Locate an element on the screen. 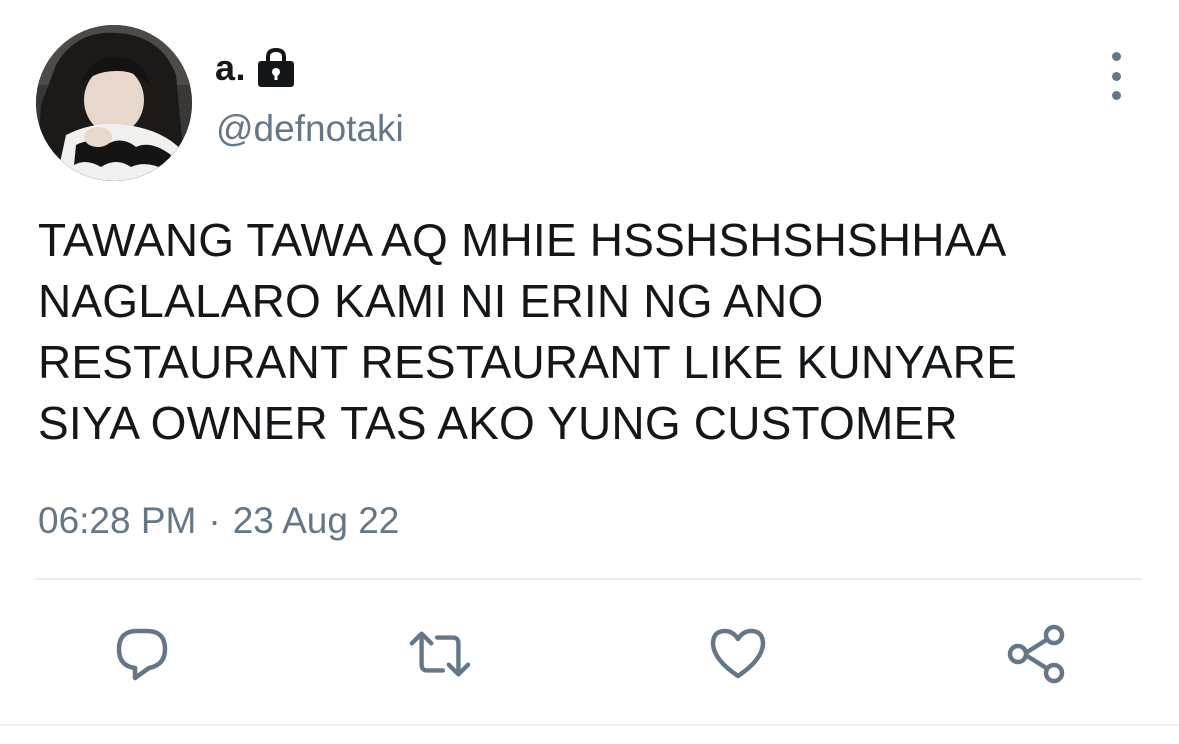 The width and height of the screenshot is (1179, 744). reply-icon is located at coordinates (142, 654).